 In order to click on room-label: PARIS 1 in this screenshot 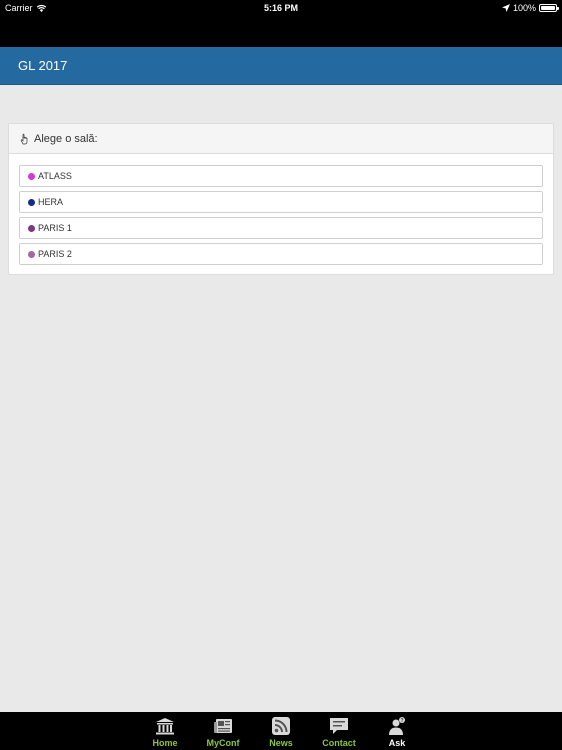, I will do `click(55, 228)`.